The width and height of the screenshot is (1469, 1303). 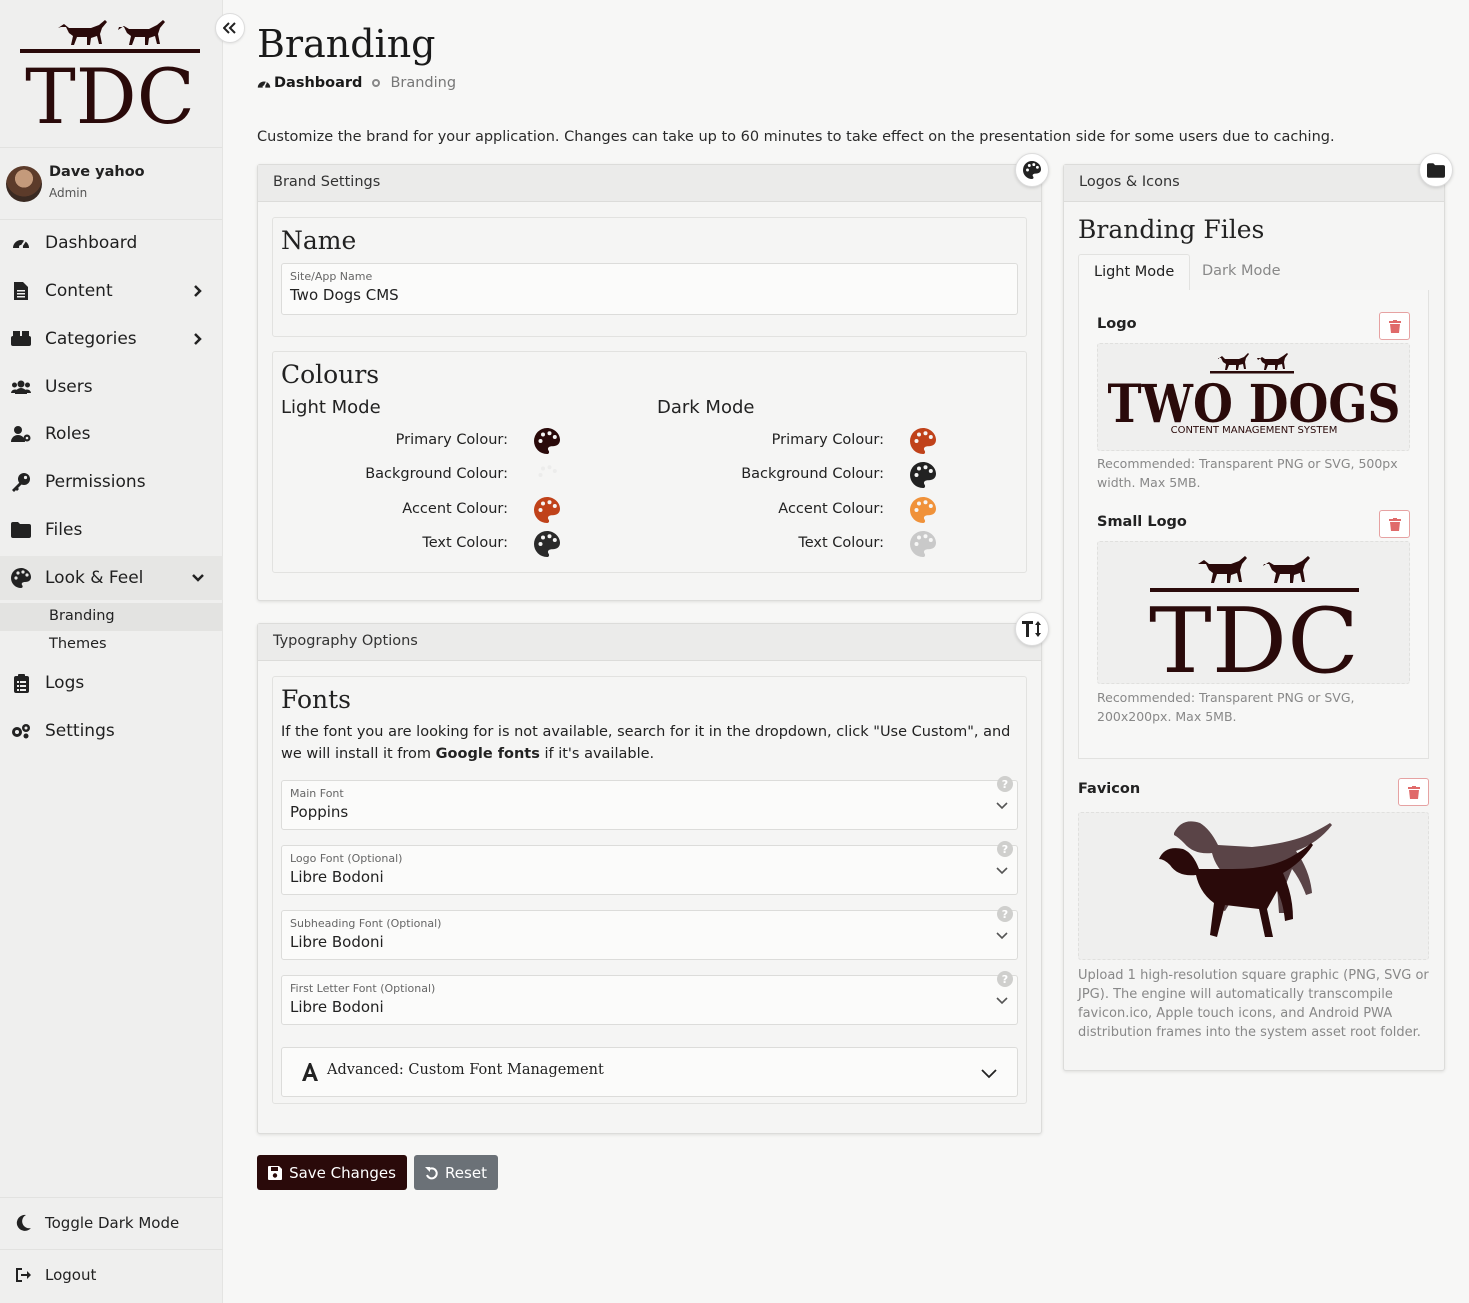 What do you see at coordinates (21, 434) in the screenshot?
I see `user-gear-icon` at bounding box center [21, 434].